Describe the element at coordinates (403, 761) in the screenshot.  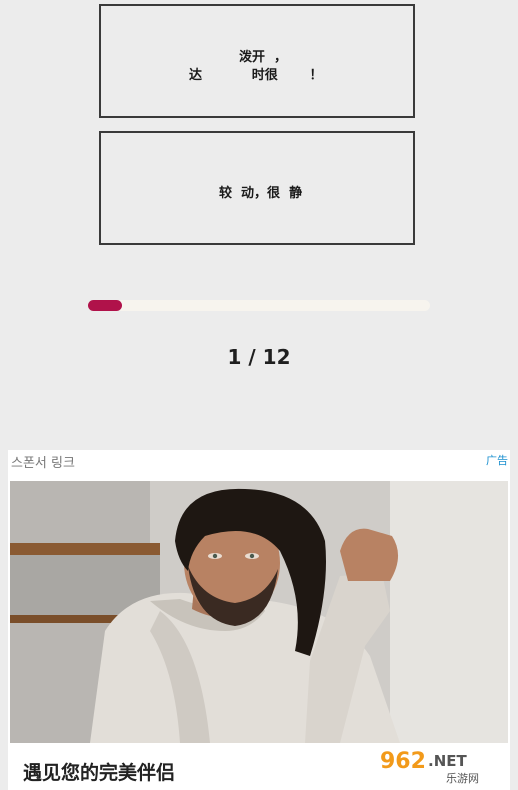
I see `svg-text: 962` at that location.